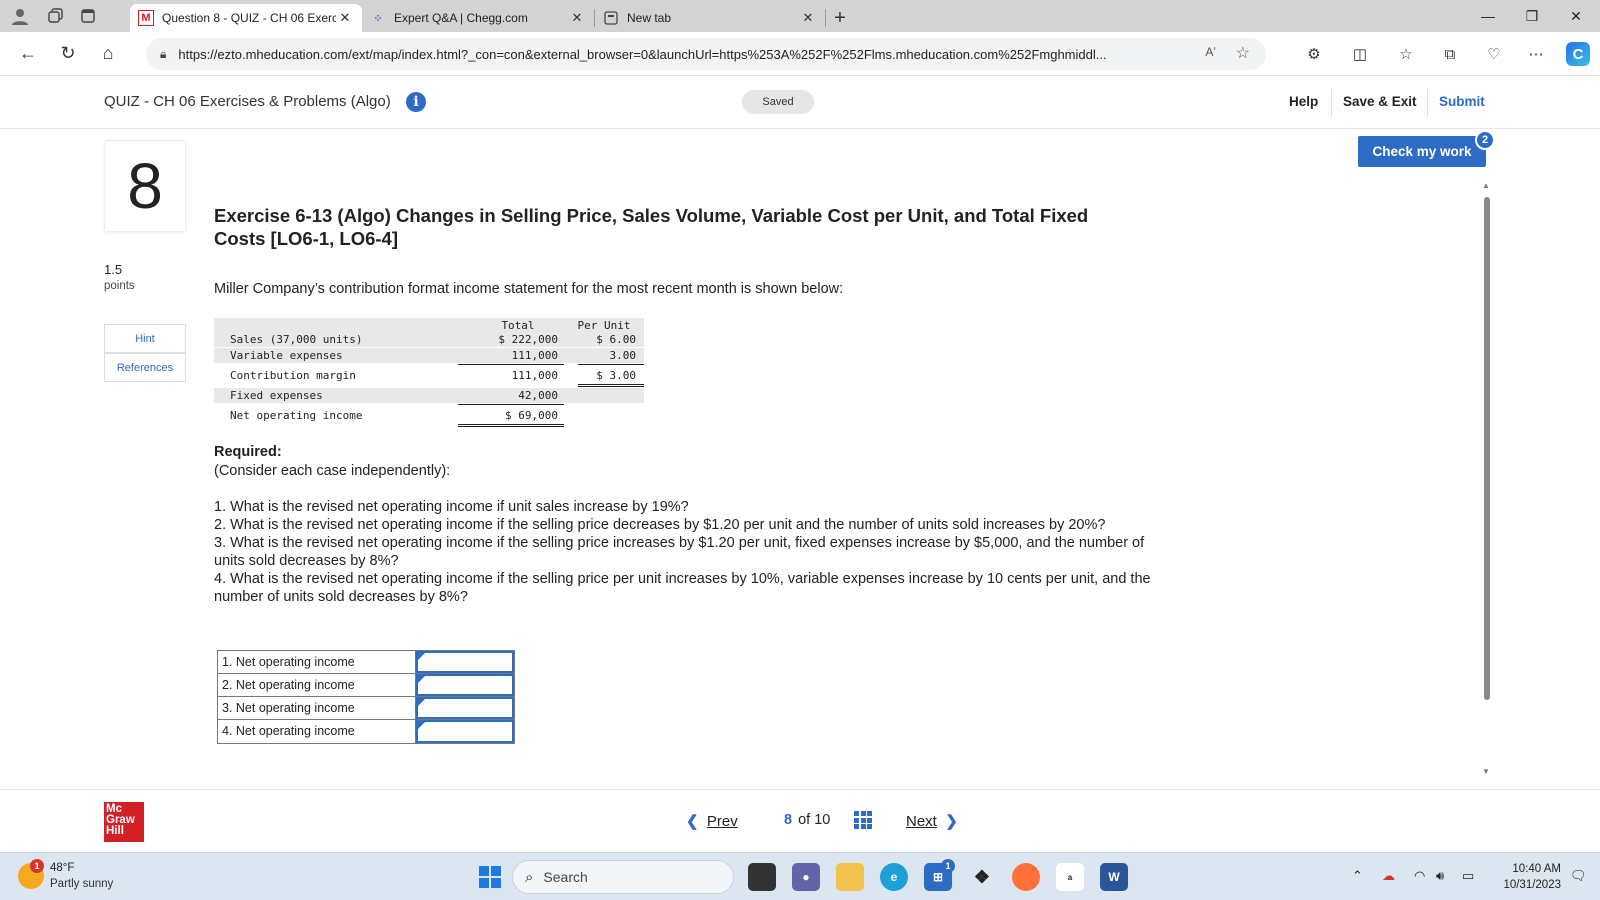 The image size is (1600, 900). Describe the element at coordinates (81, 884) in the screenshot. I see `weather-description: Partly sunny` at that location.